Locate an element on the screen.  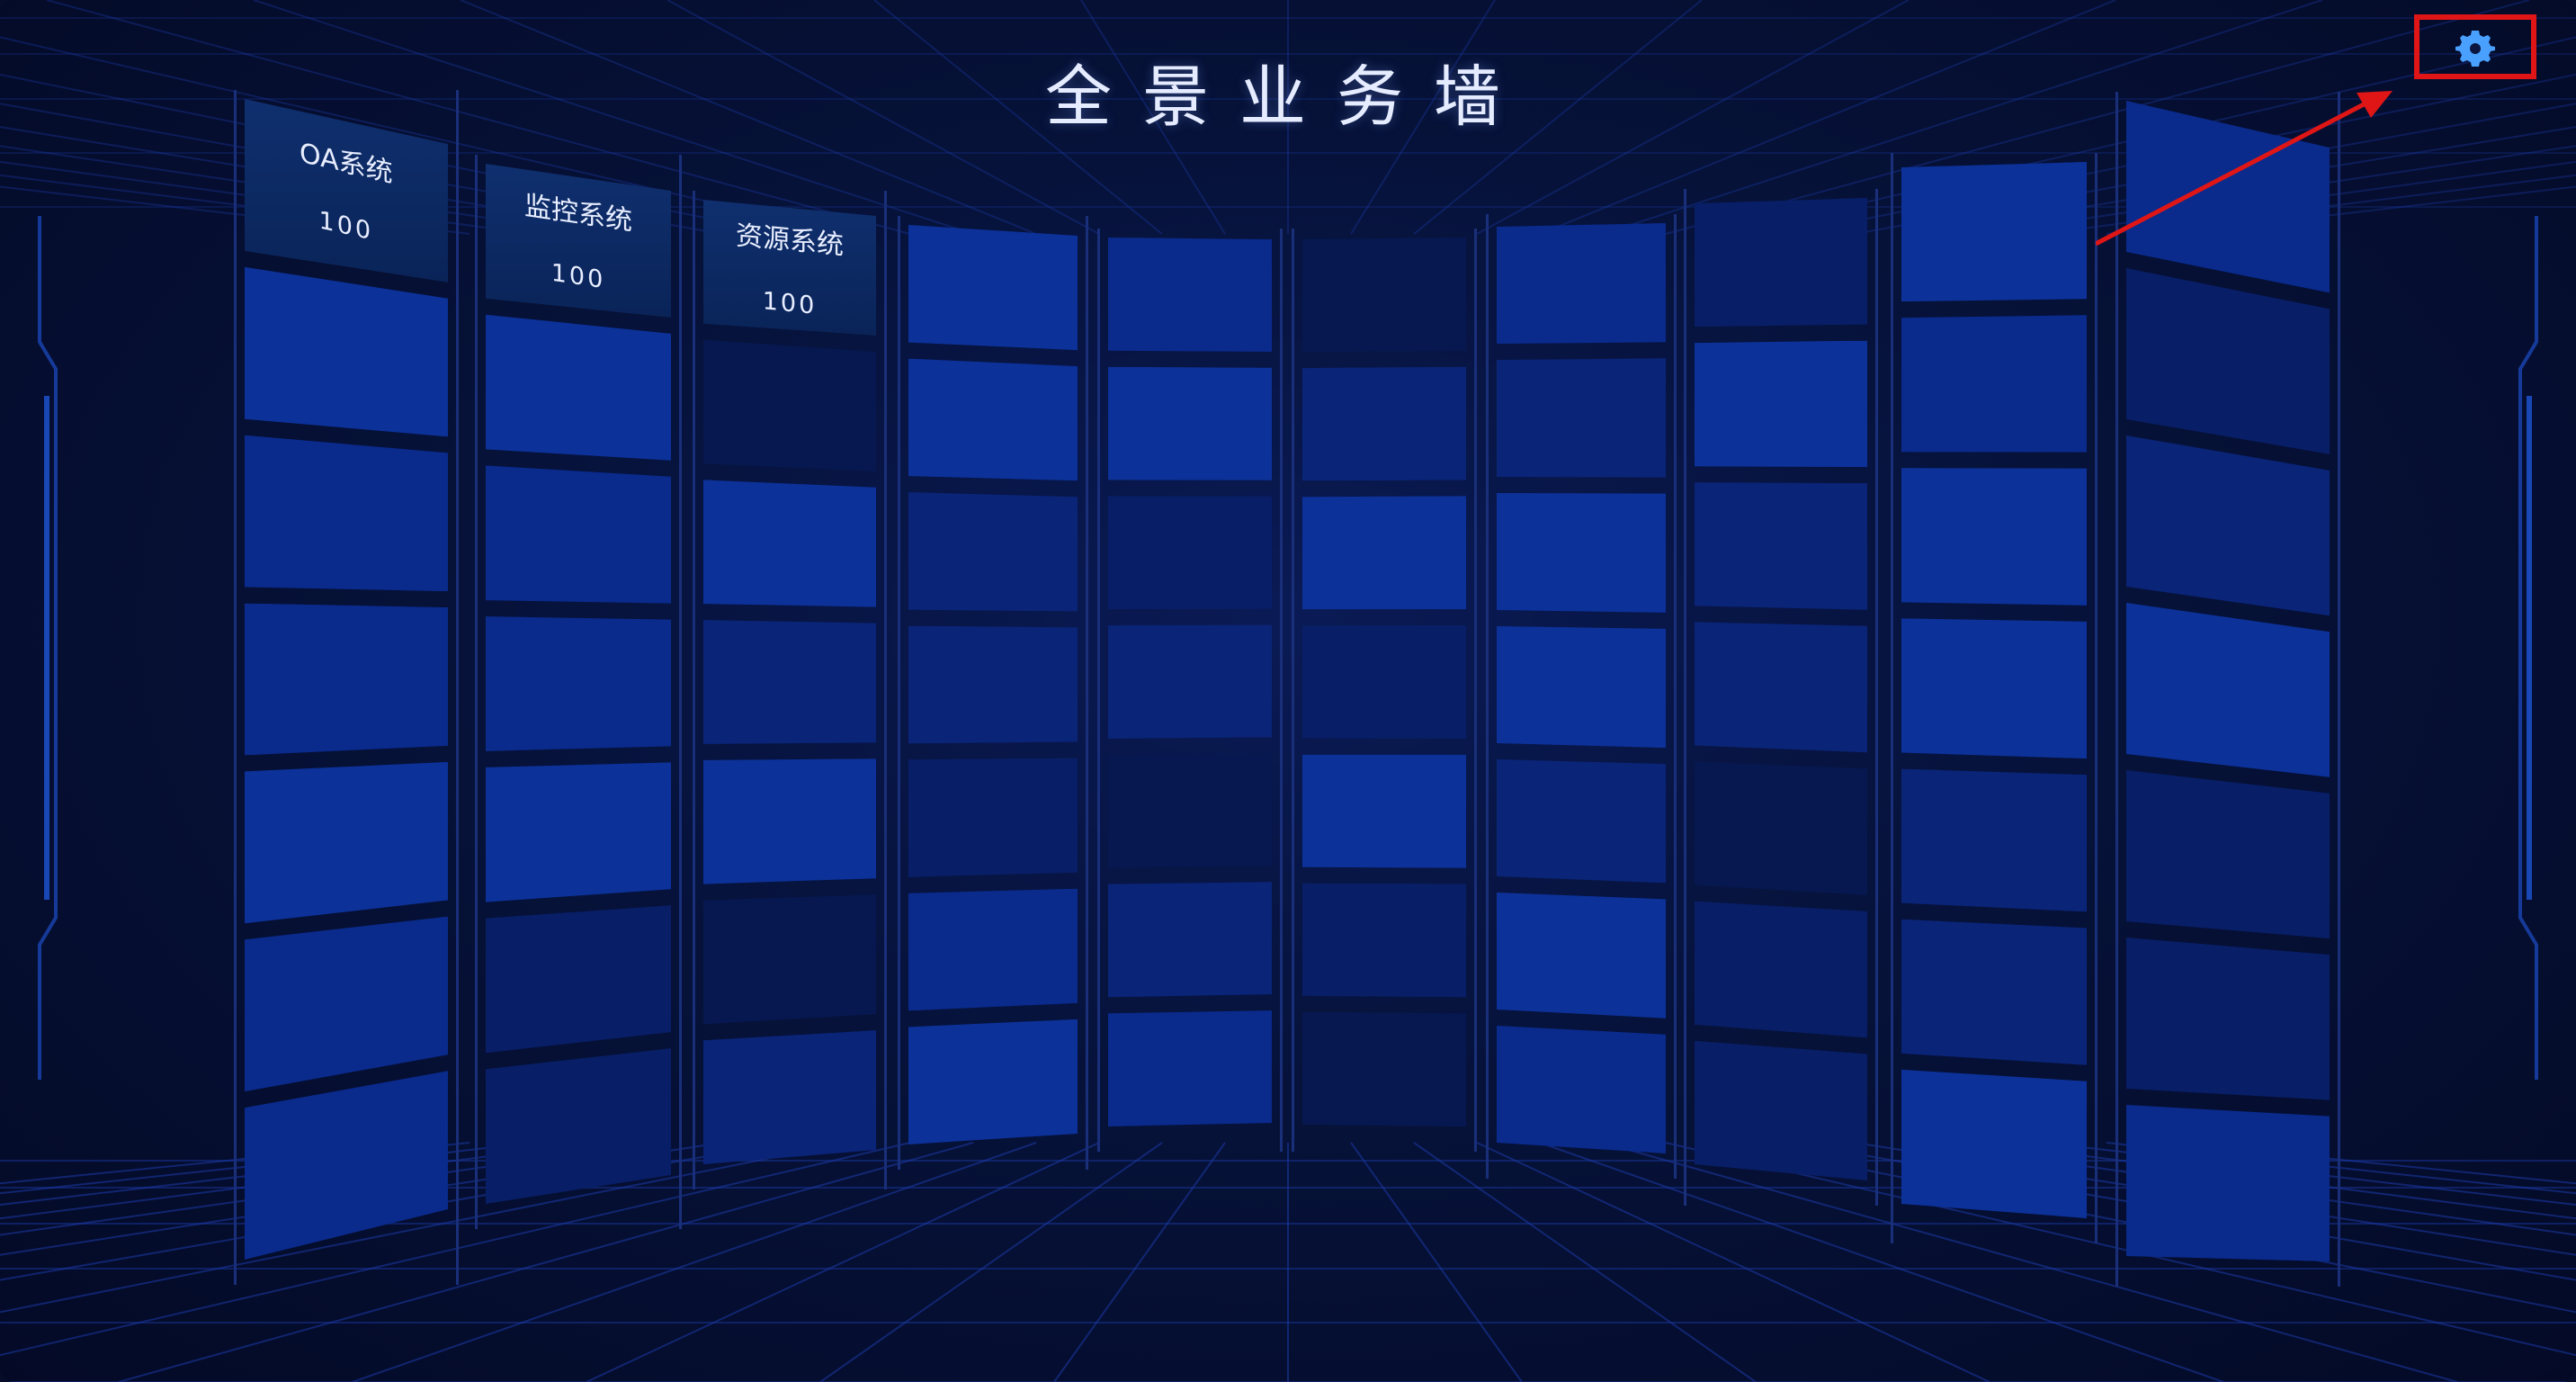
system-tile-content: 监控系统 100 is located at coordinates (578, 241).